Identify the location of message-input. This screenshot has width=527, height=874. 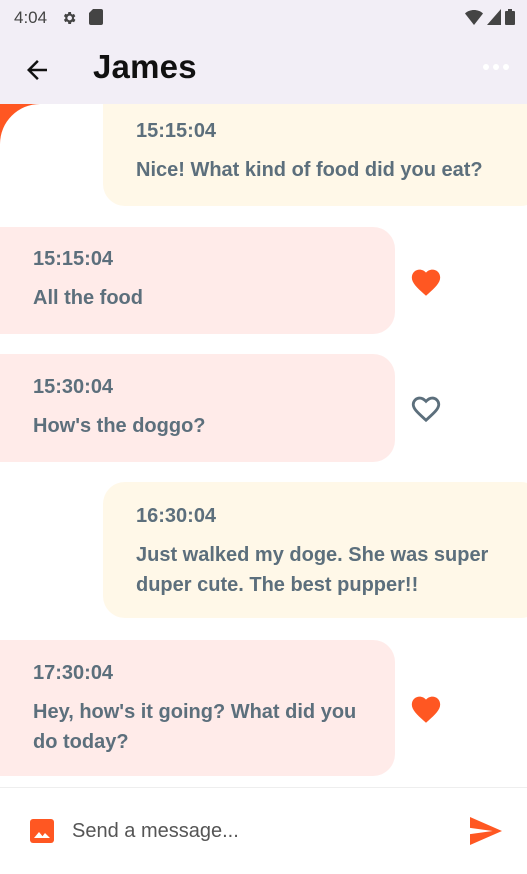
(257, 831).